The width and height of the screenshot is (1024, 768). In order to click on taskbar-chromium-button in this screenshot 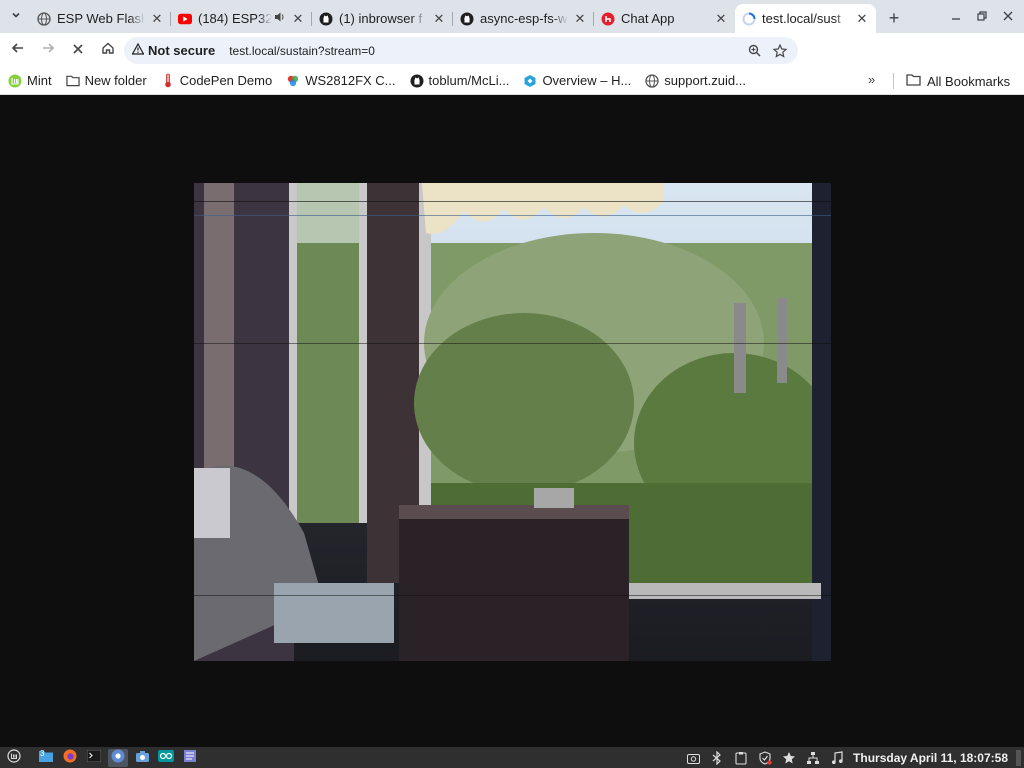, I will do `click(118, 757)`.